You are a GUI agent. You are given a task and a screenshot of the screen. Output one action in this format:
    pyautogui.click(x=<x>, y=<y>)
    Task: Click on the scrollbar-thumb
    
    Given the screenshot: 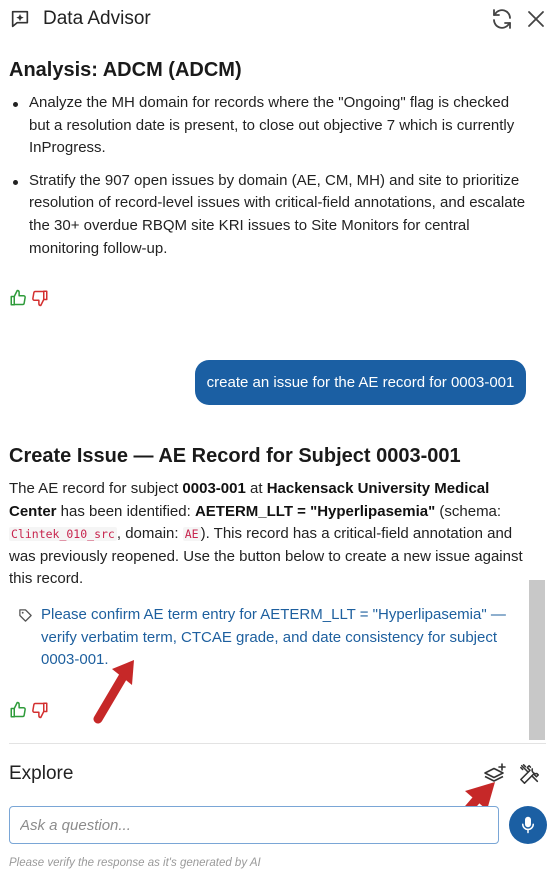 What is the action you would take?
    pyautogui.click(x=537, y=660)
    